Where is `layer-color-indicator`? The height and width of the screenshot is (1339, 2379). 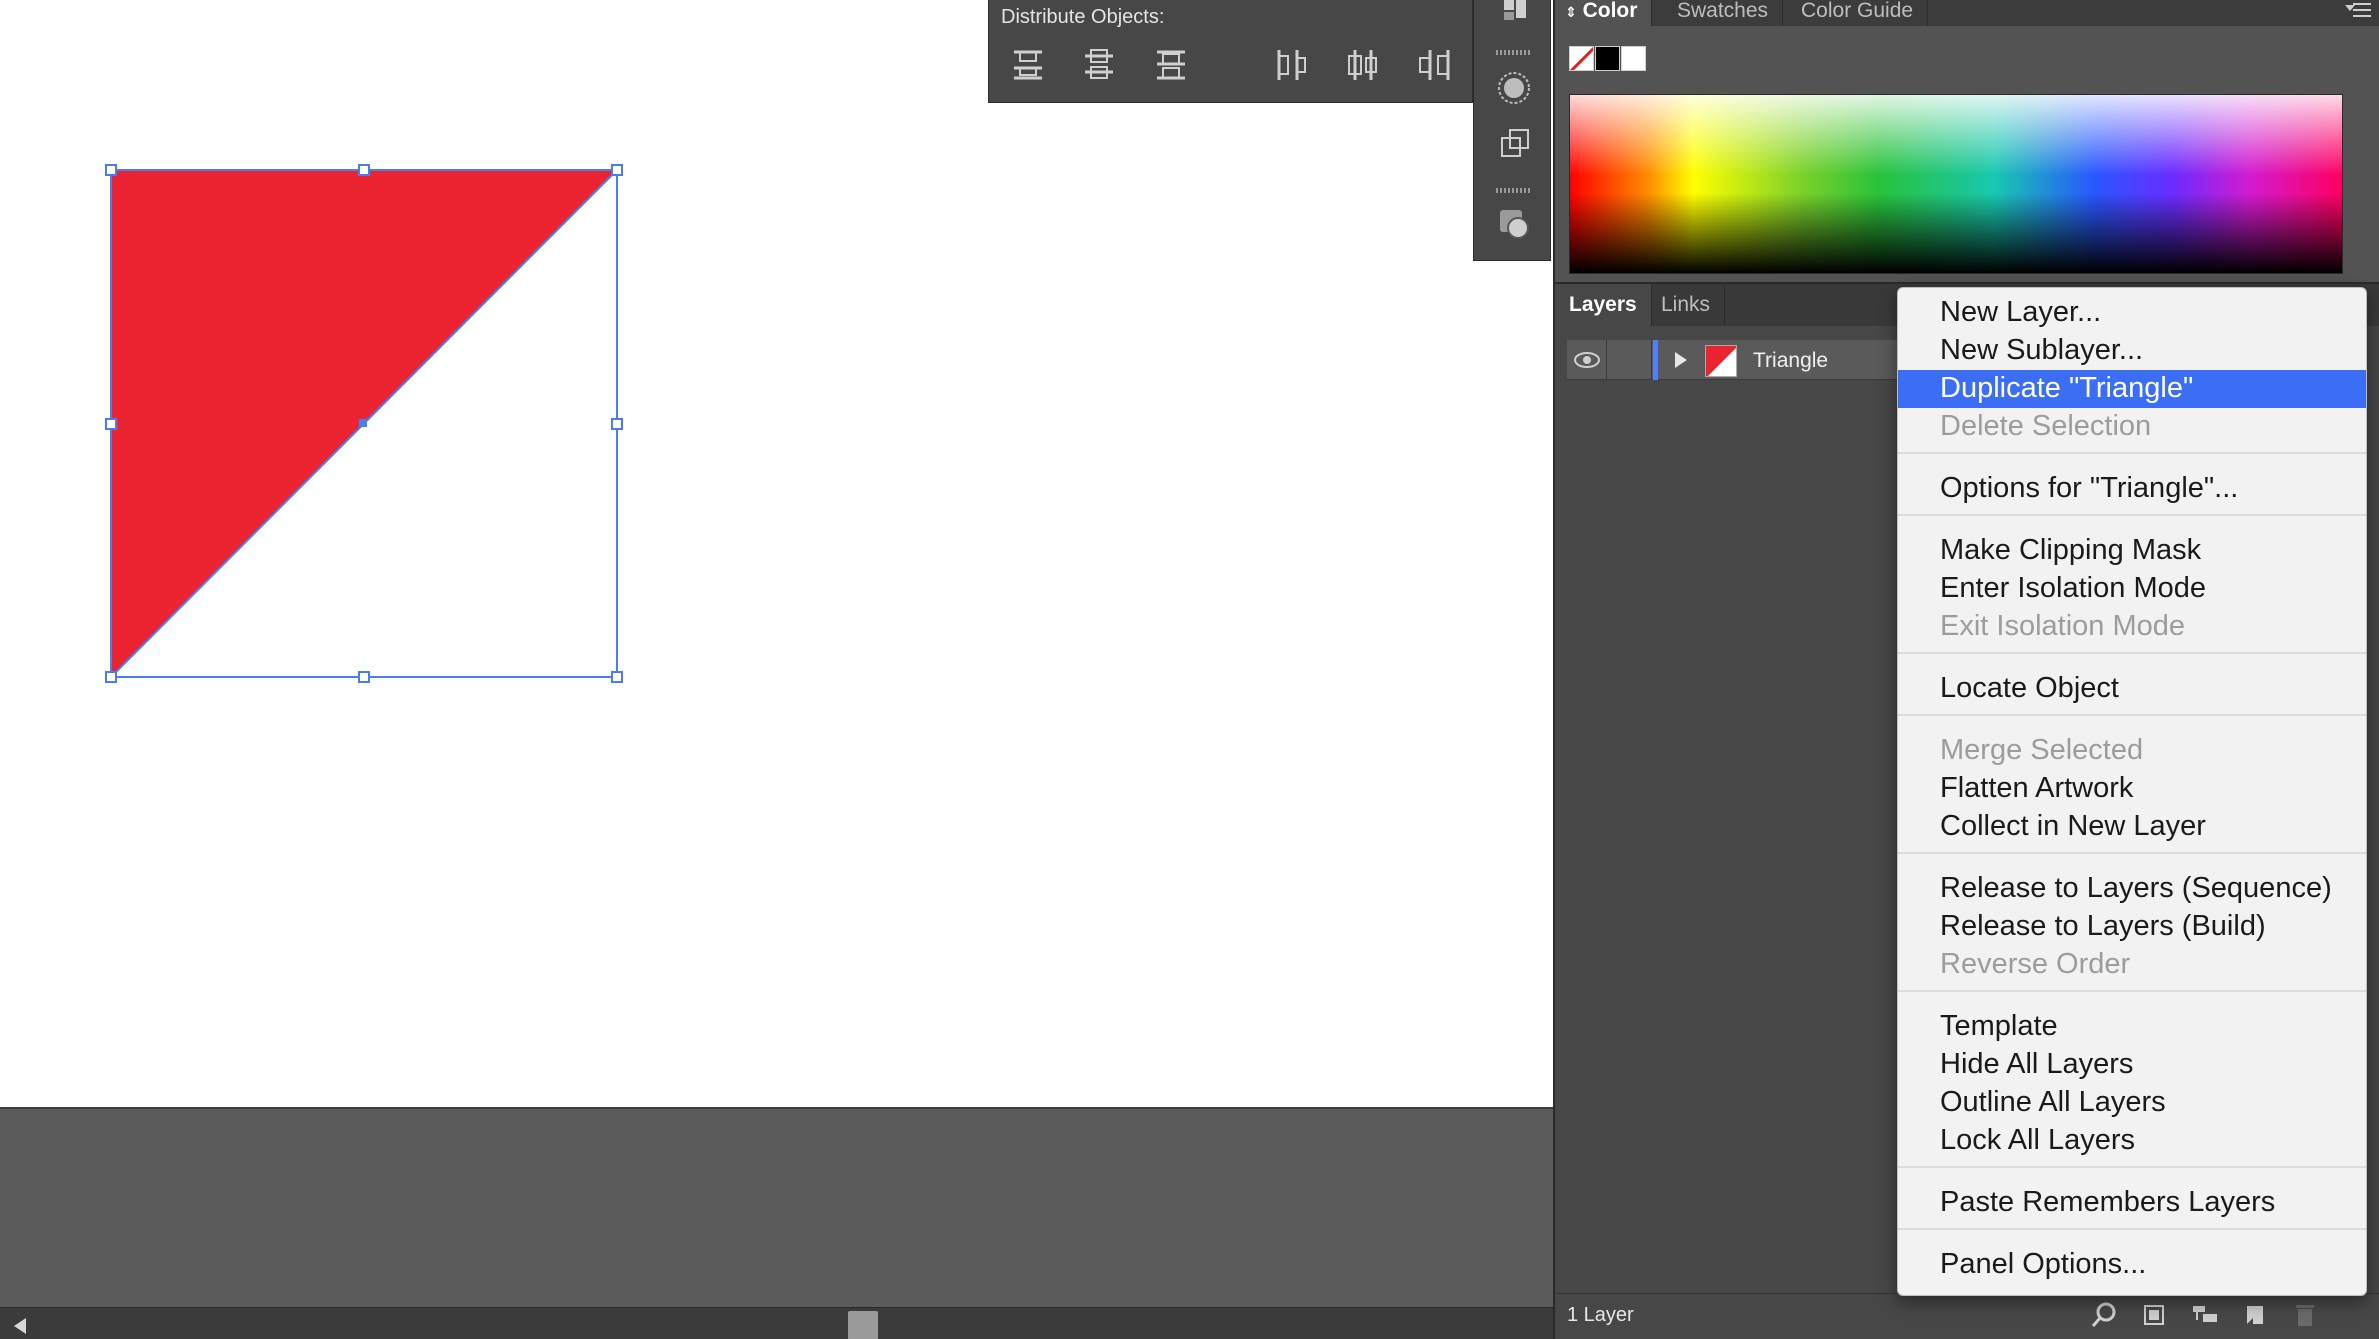 layer-color-indicator is located at coordinates (1655, 360).